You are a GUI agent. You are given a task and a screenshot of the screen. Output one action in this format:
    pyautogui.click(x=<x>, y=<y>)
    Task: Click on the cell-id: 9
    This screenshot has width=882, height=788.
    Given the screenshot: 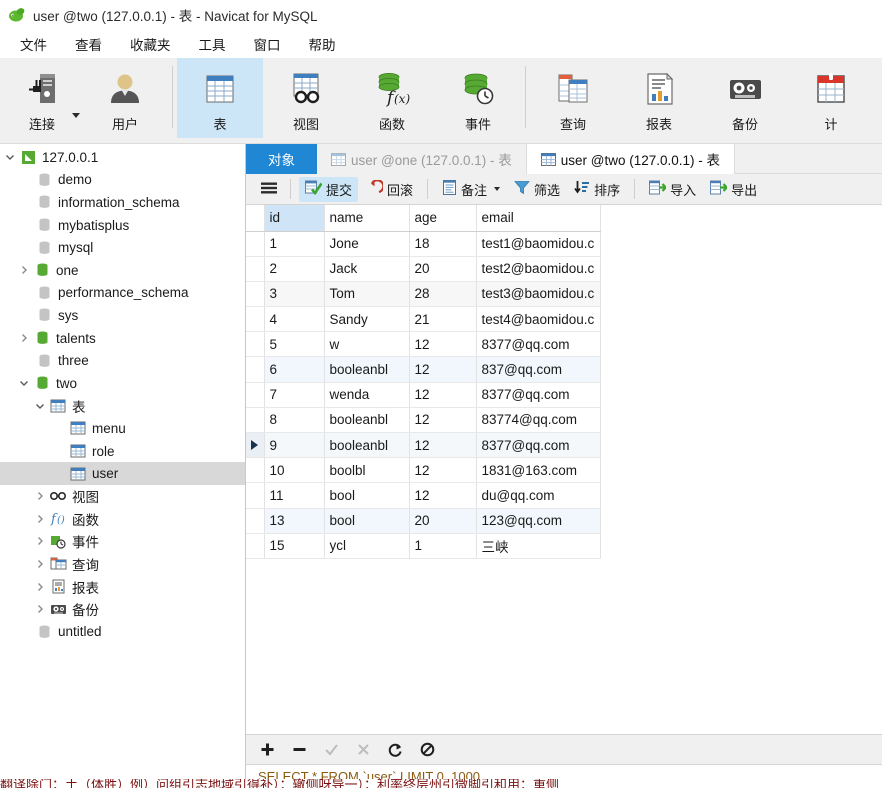 What is the action you would take?
    pyautogui.click(x=294, y=445)
    